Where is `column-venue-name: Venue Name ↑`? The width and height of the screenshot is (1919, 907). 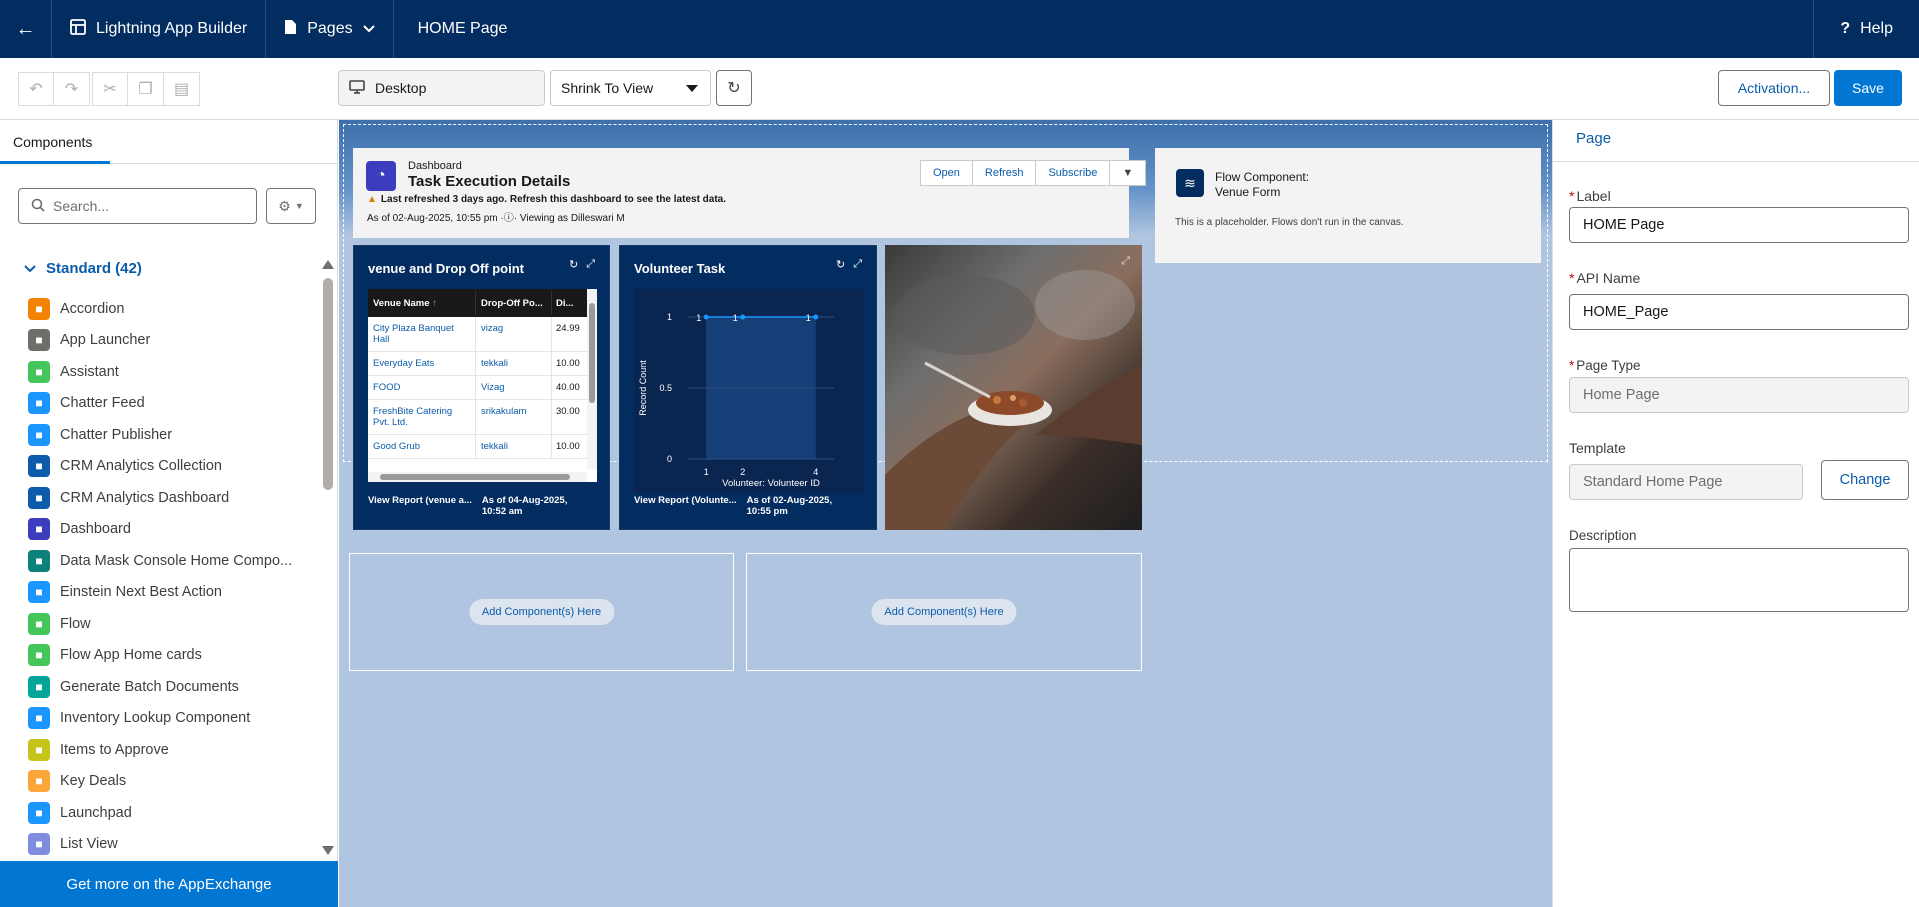 column-venue-name: Venue Name ↑ is located at coordinates (421, 303).